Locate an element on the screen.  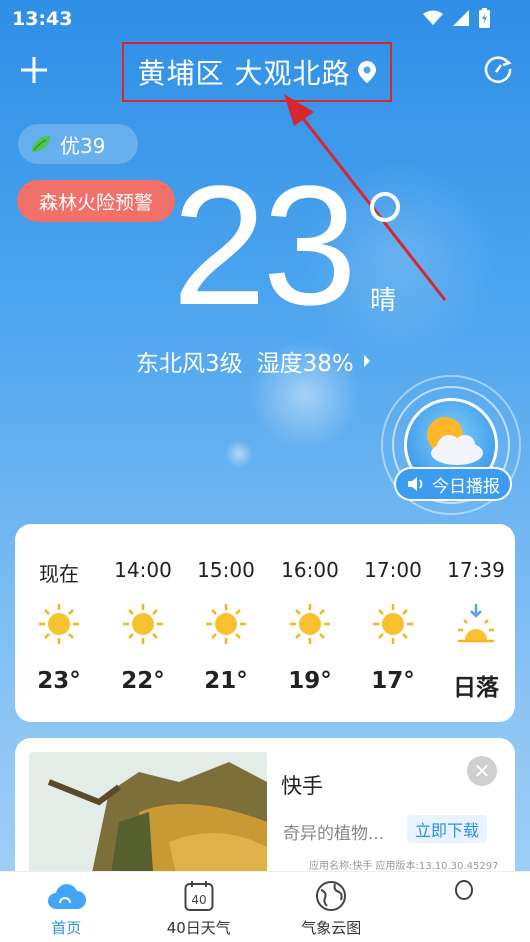
calendar-40-icon: 40 is located at coordinates (199, 896).